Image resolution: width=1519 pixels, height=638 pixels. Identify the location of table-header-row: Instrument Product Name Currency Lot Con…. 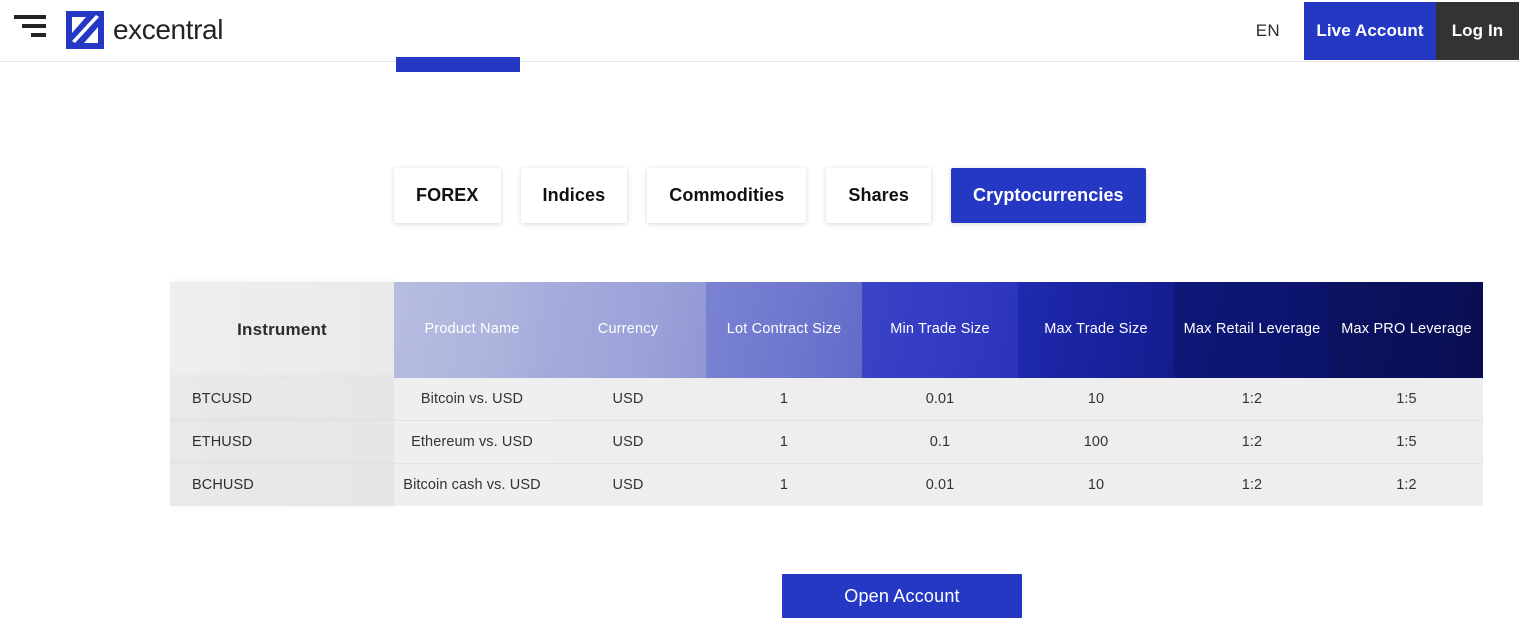
(826, 330).